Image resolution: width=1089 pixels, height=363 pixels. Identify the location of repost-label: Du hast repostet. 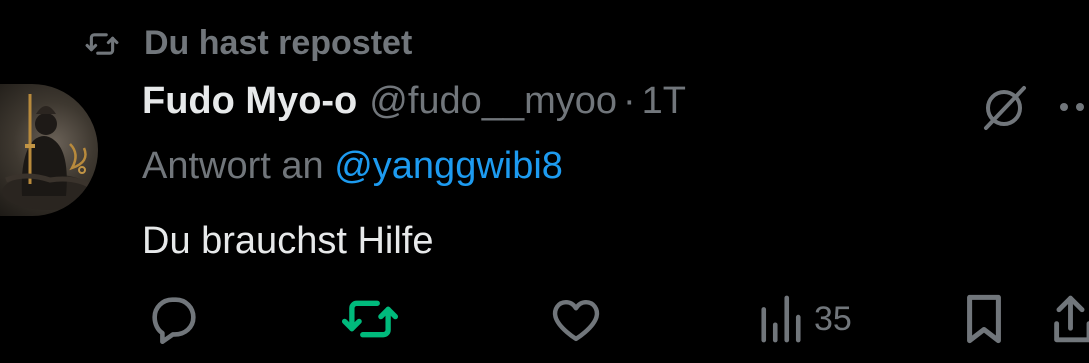
(278, 43).